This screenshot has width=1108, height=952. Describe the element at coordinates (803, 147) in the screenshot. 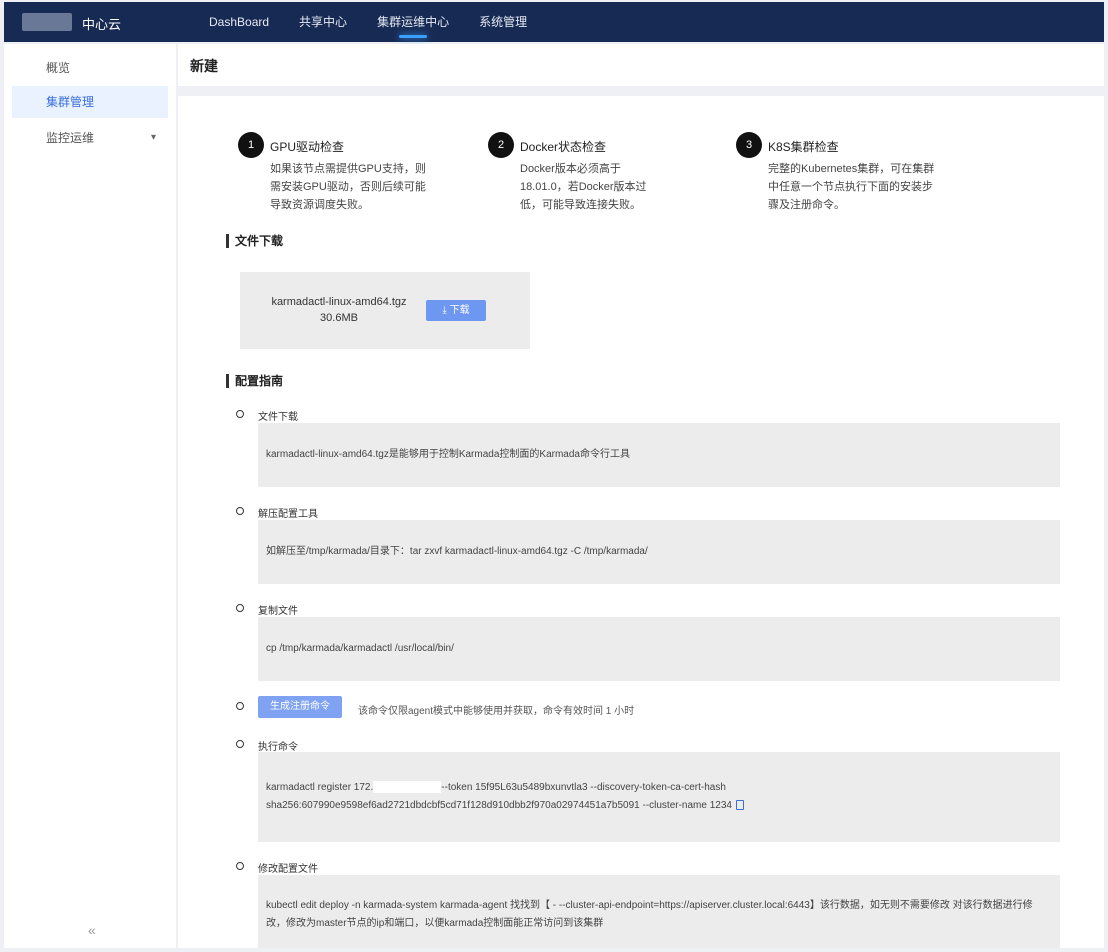

I see `step-title: K8S集群检查` at that location.